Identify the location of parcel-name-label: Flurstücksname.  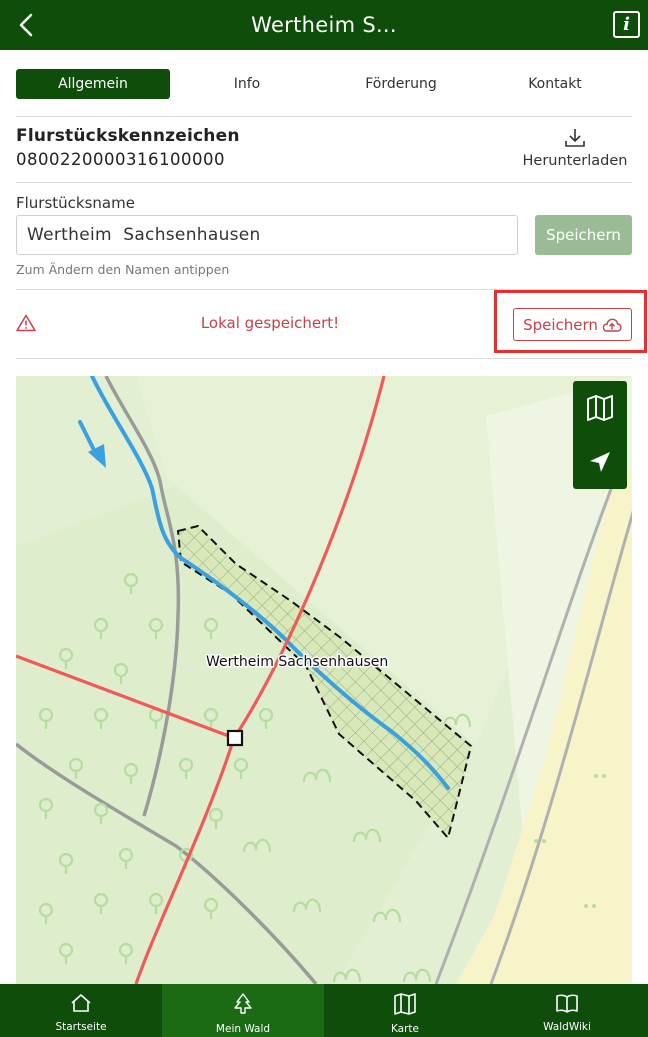
(75, 203).